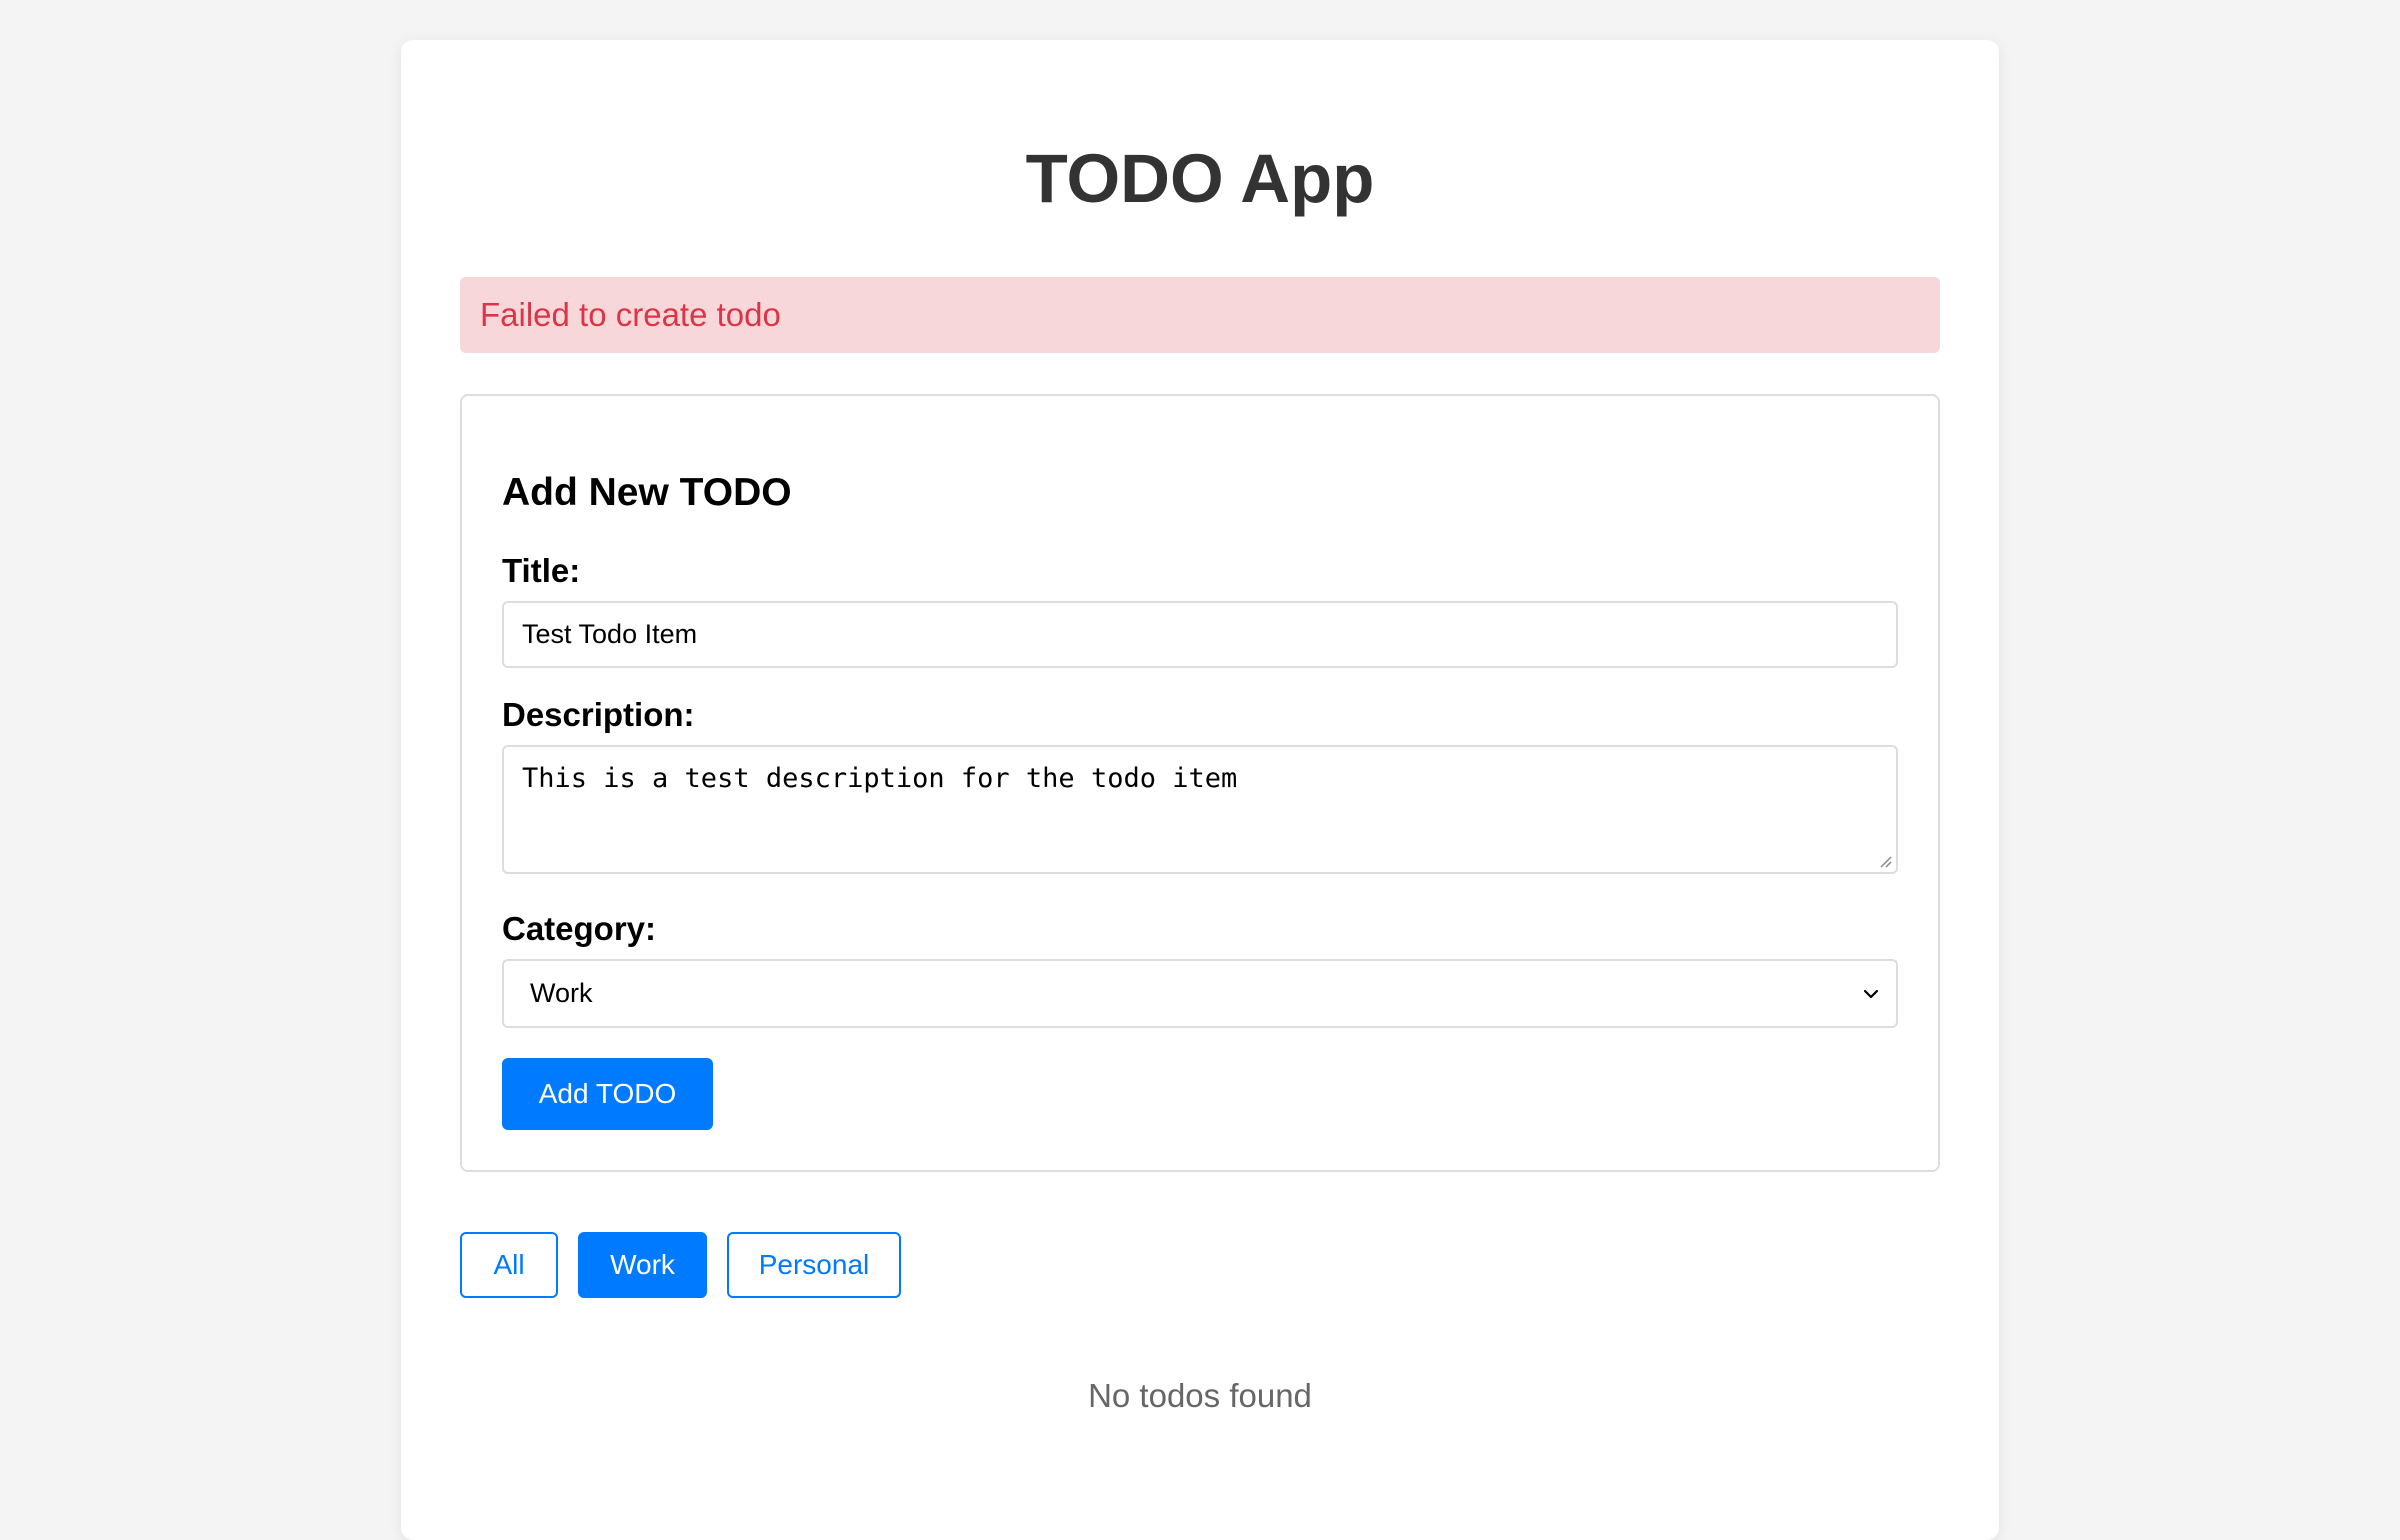 This screenshot has height=1540, width=2400. Describe the element at coordinates (1200, 178) in the screenshot. I see `page-title: TODO App` at that location.